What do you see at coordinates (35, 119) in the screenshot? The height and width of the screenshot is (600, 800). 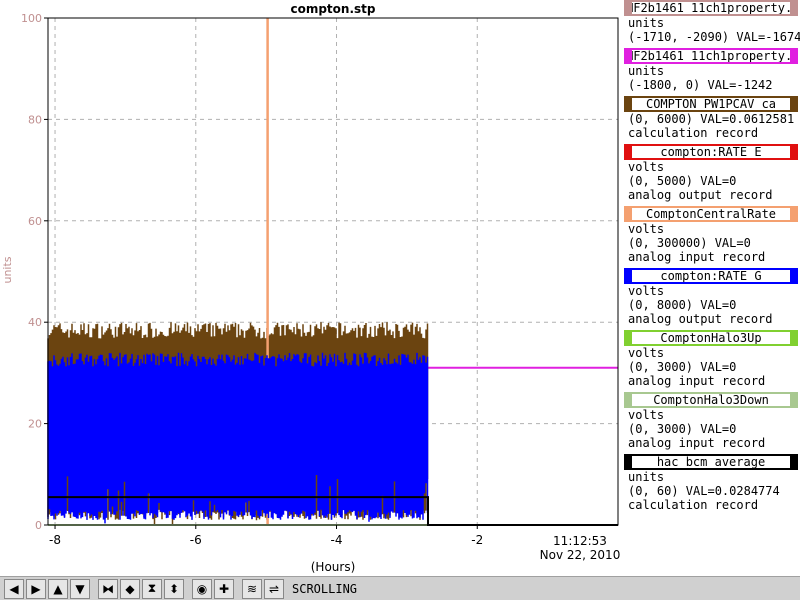 I see `y-tick-label: 80` at bounding box center [35, 119].